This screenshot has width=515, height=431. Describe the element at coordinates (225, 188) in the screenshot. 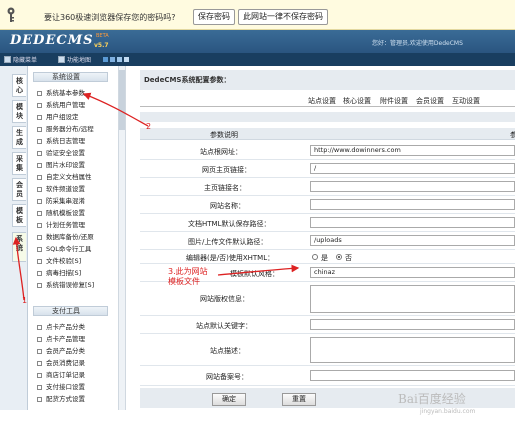

I see `row-label: 主页链接名：` at that location.